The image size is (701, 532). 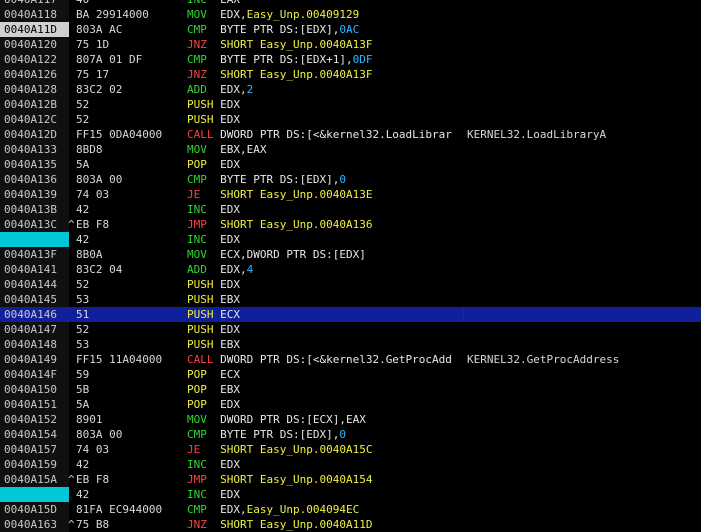 I want to click on address-cell: 0040A149, so click(x=34, y=359).